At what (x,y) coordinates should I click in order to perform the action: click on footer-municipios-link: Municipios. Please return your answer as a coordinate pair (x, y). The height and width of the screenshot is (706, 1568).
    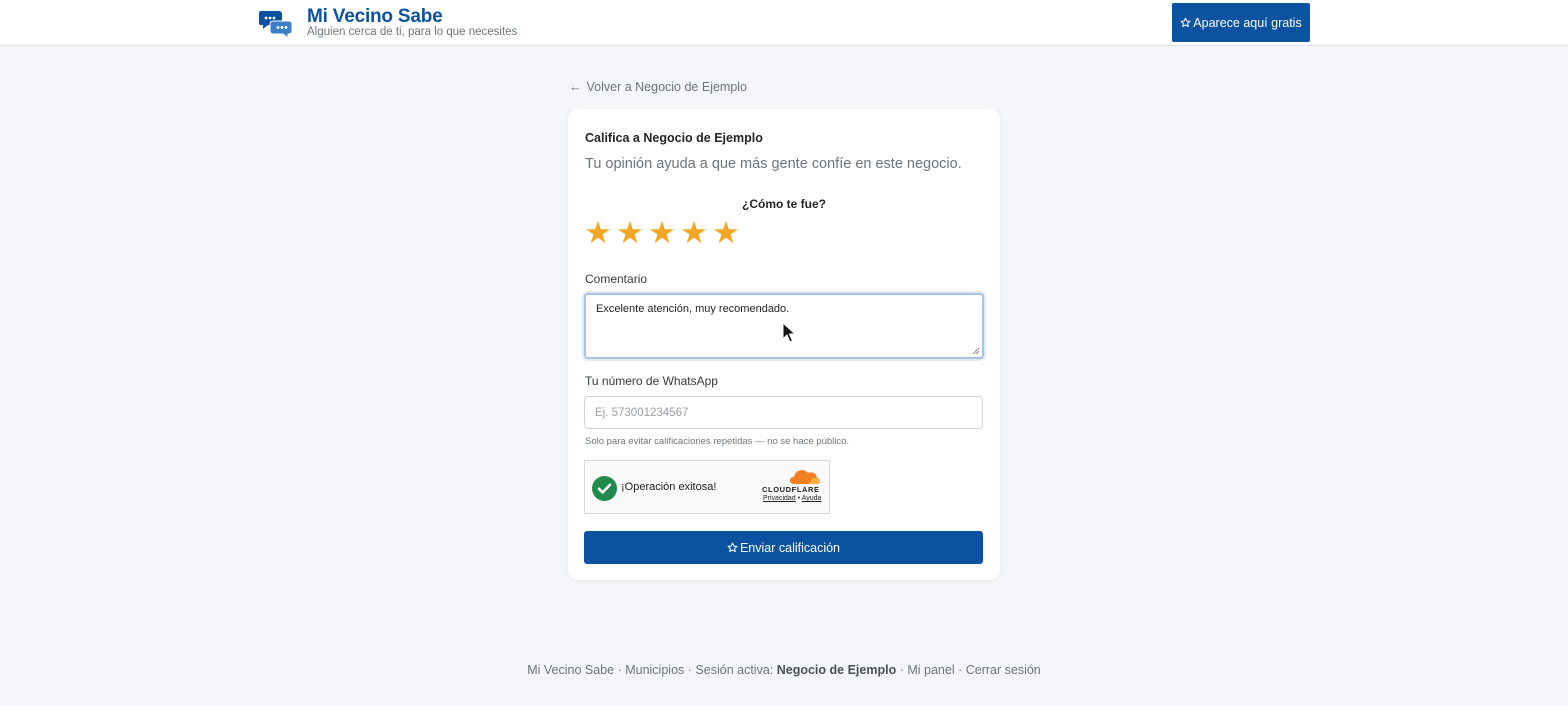
    Looking at the image, I should click on (654, 670).